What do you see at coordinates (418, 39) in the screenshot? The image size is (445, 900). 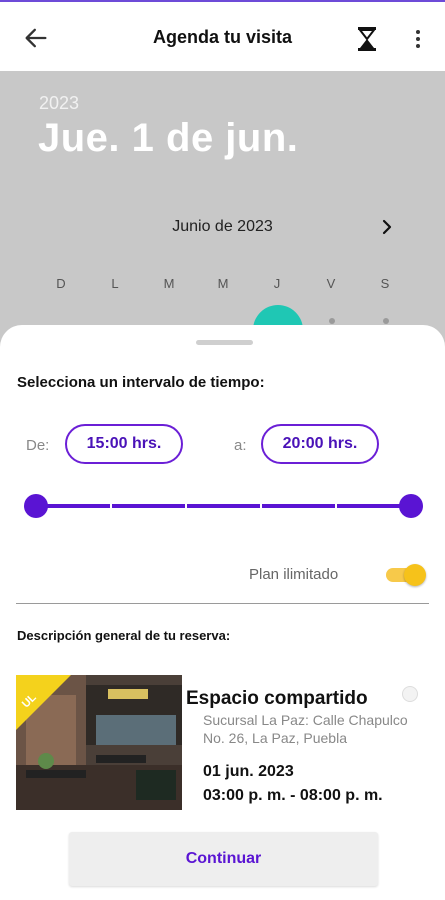 I see `more-vert-icon` at bounding box center [418, 39].